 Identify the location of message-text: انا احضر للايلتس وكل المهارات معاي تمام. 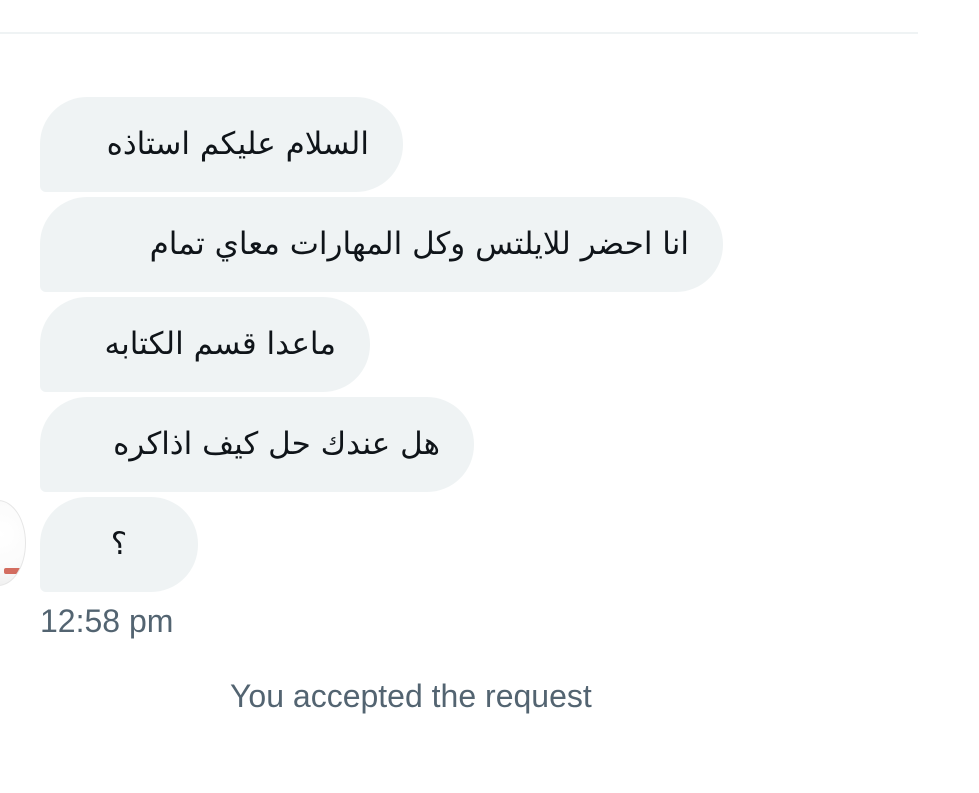
(419, 244).